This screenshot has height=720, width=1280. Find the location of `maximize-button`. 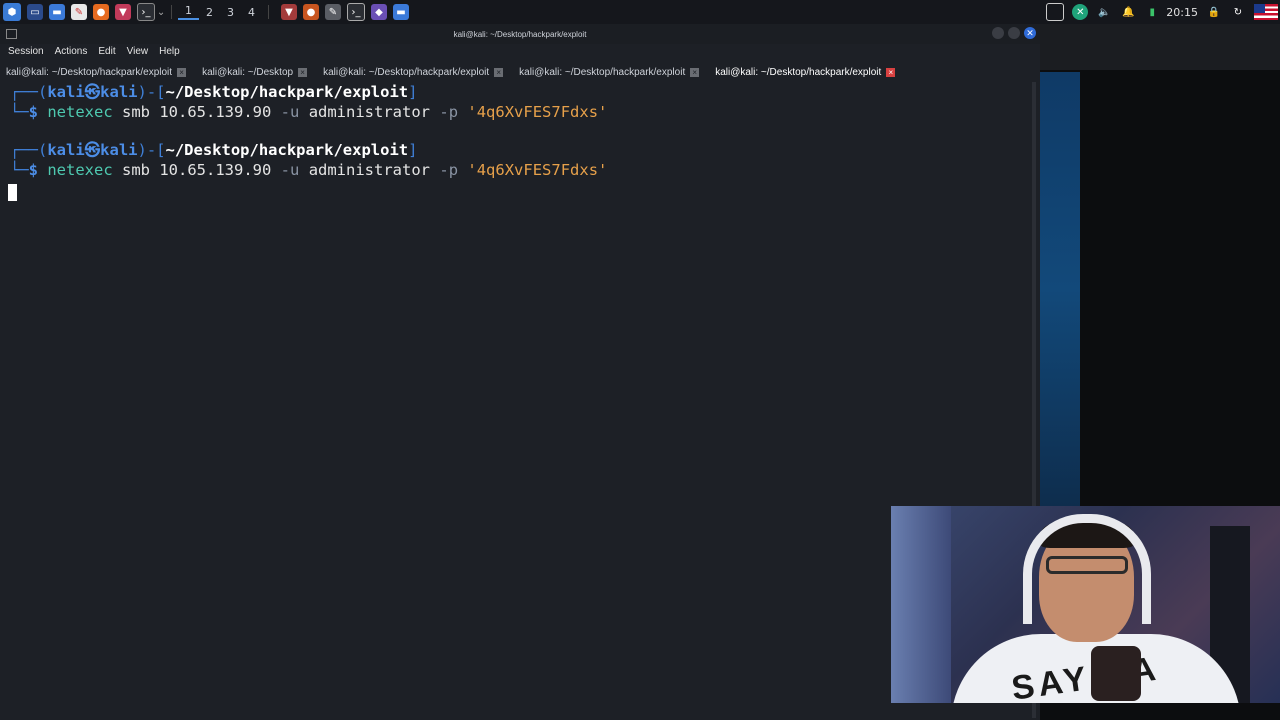

maximize-button is located at coordinates (1014, 33).